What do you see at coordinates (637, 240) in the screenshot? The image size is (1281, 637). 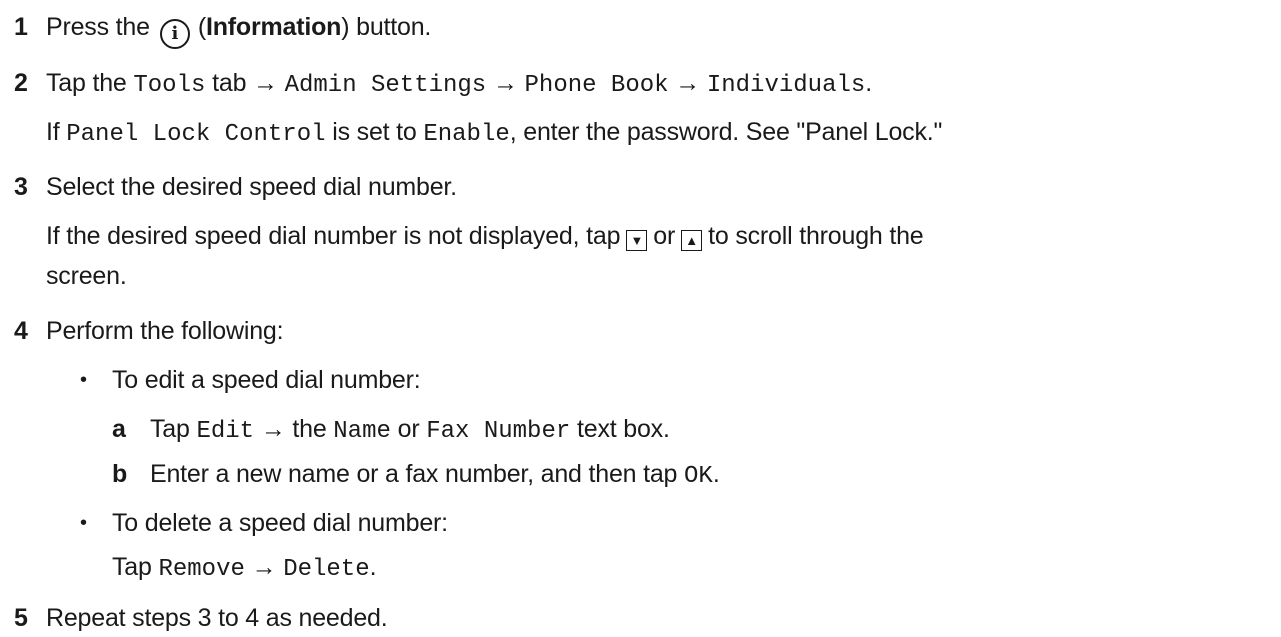 I see `down-arrow-icon: ▼` at bounding box center [637, 240].